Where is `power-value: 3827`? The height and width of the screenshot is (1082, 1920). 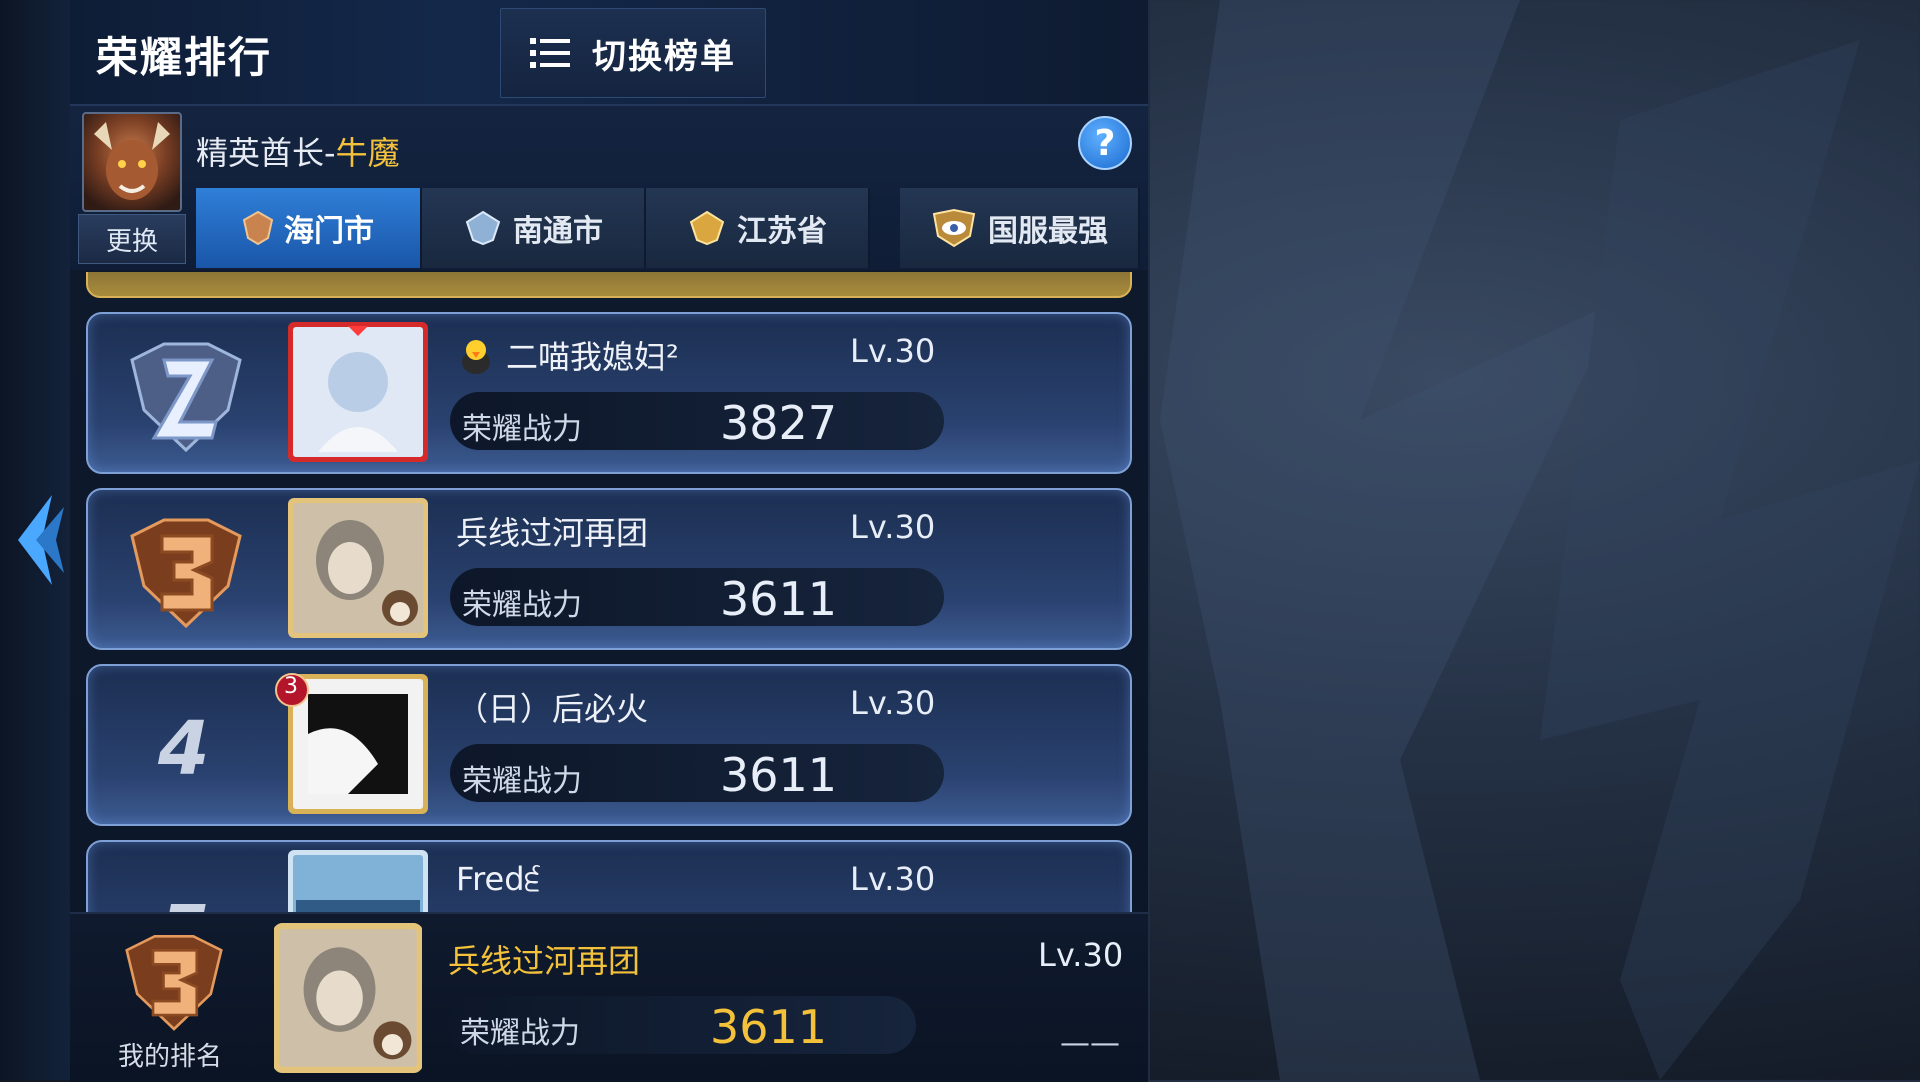
power-value: 3827 is located at coordinates (779, 423).